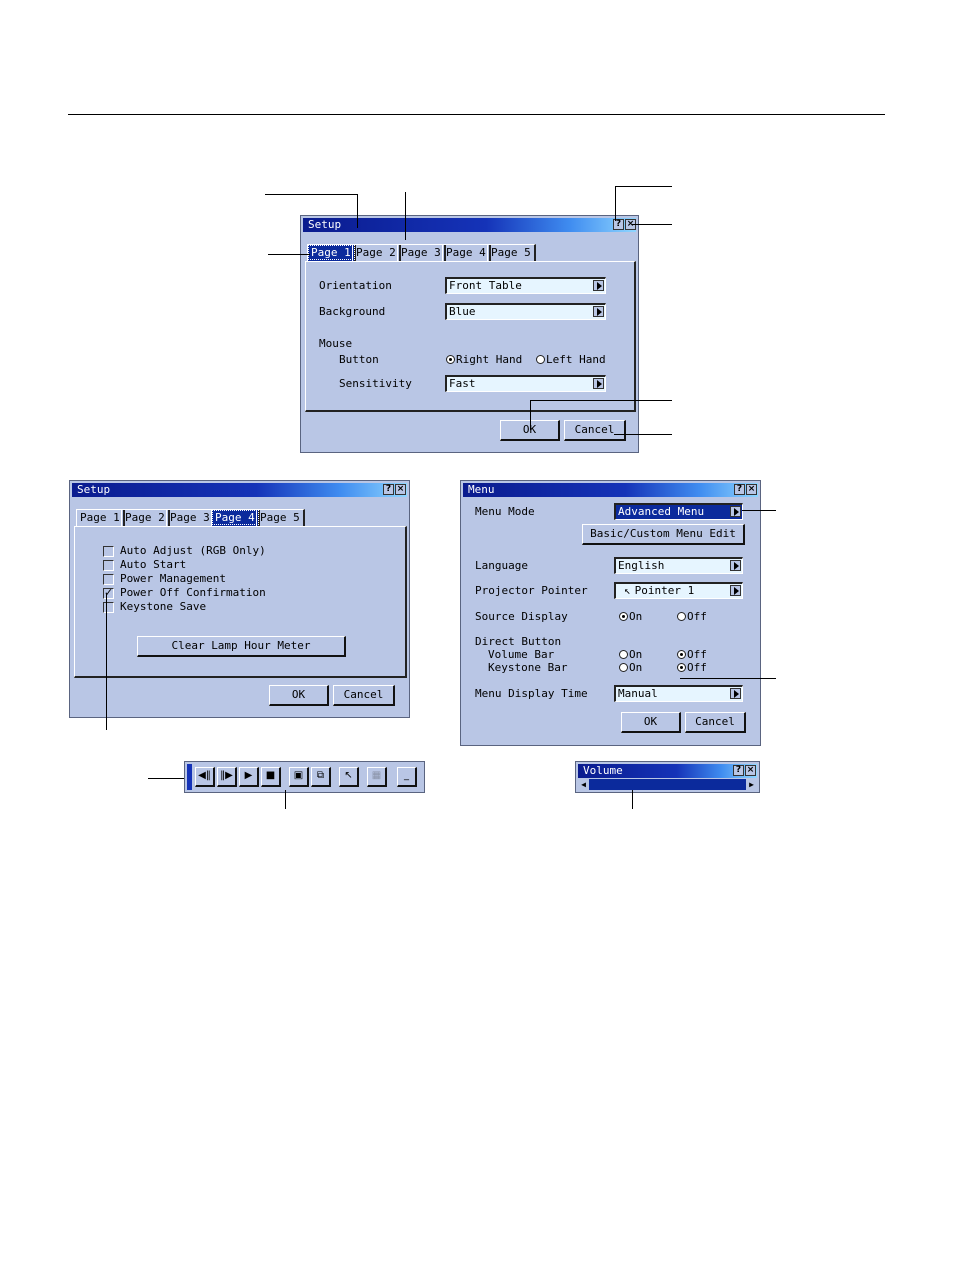  What do you see at coordinates (489, 359) in the screenshot?
I see `right-hand-label: Right Hand` at bounding box center [489, 359].